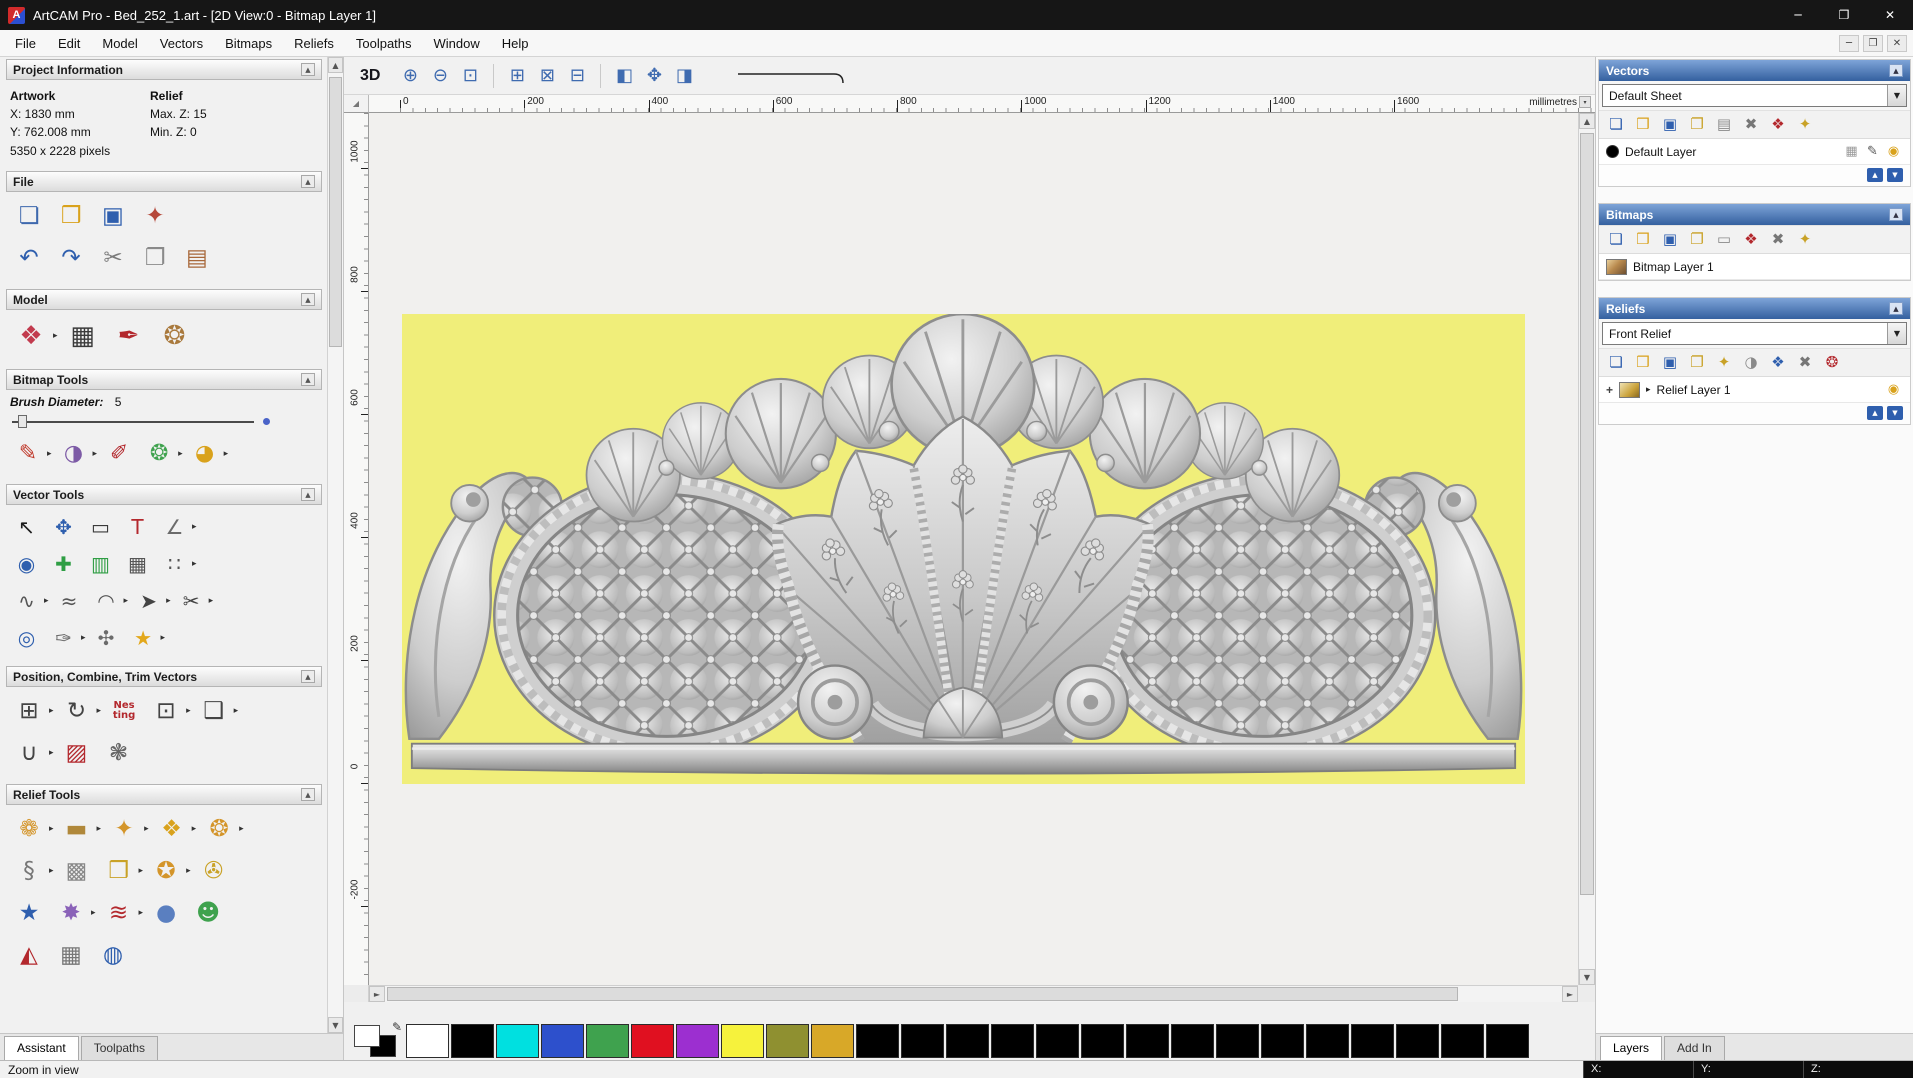 The image size is (1913, 1078). Describe the element at coordinates (1724, 239) in the screenshot. I see `greyscale-bitmap-icon: ▭` at that location.